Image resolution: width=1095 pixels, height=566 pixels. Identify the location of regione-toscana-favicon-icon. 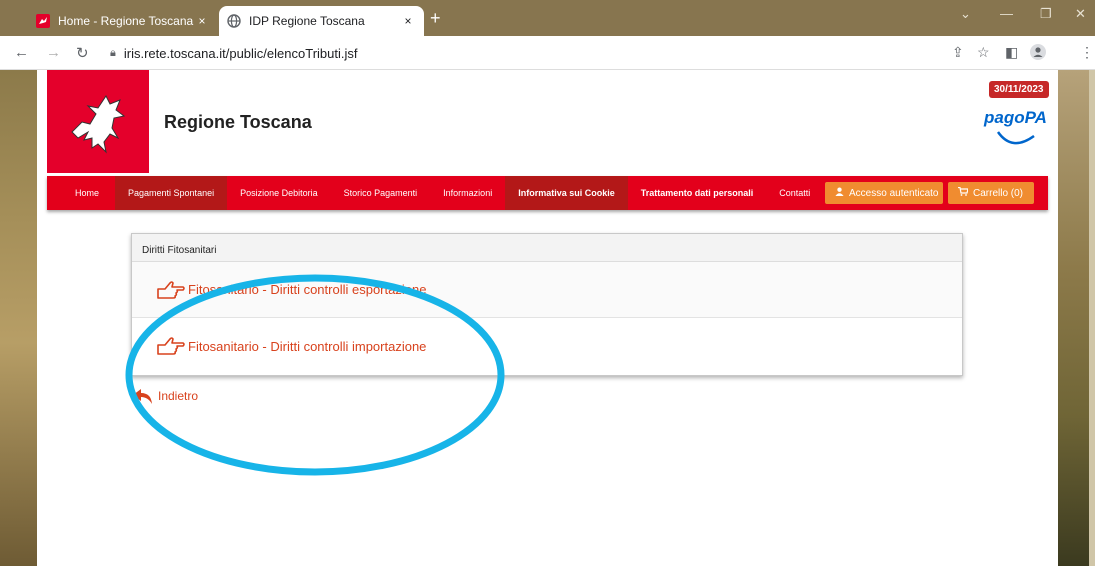
(43, 21).